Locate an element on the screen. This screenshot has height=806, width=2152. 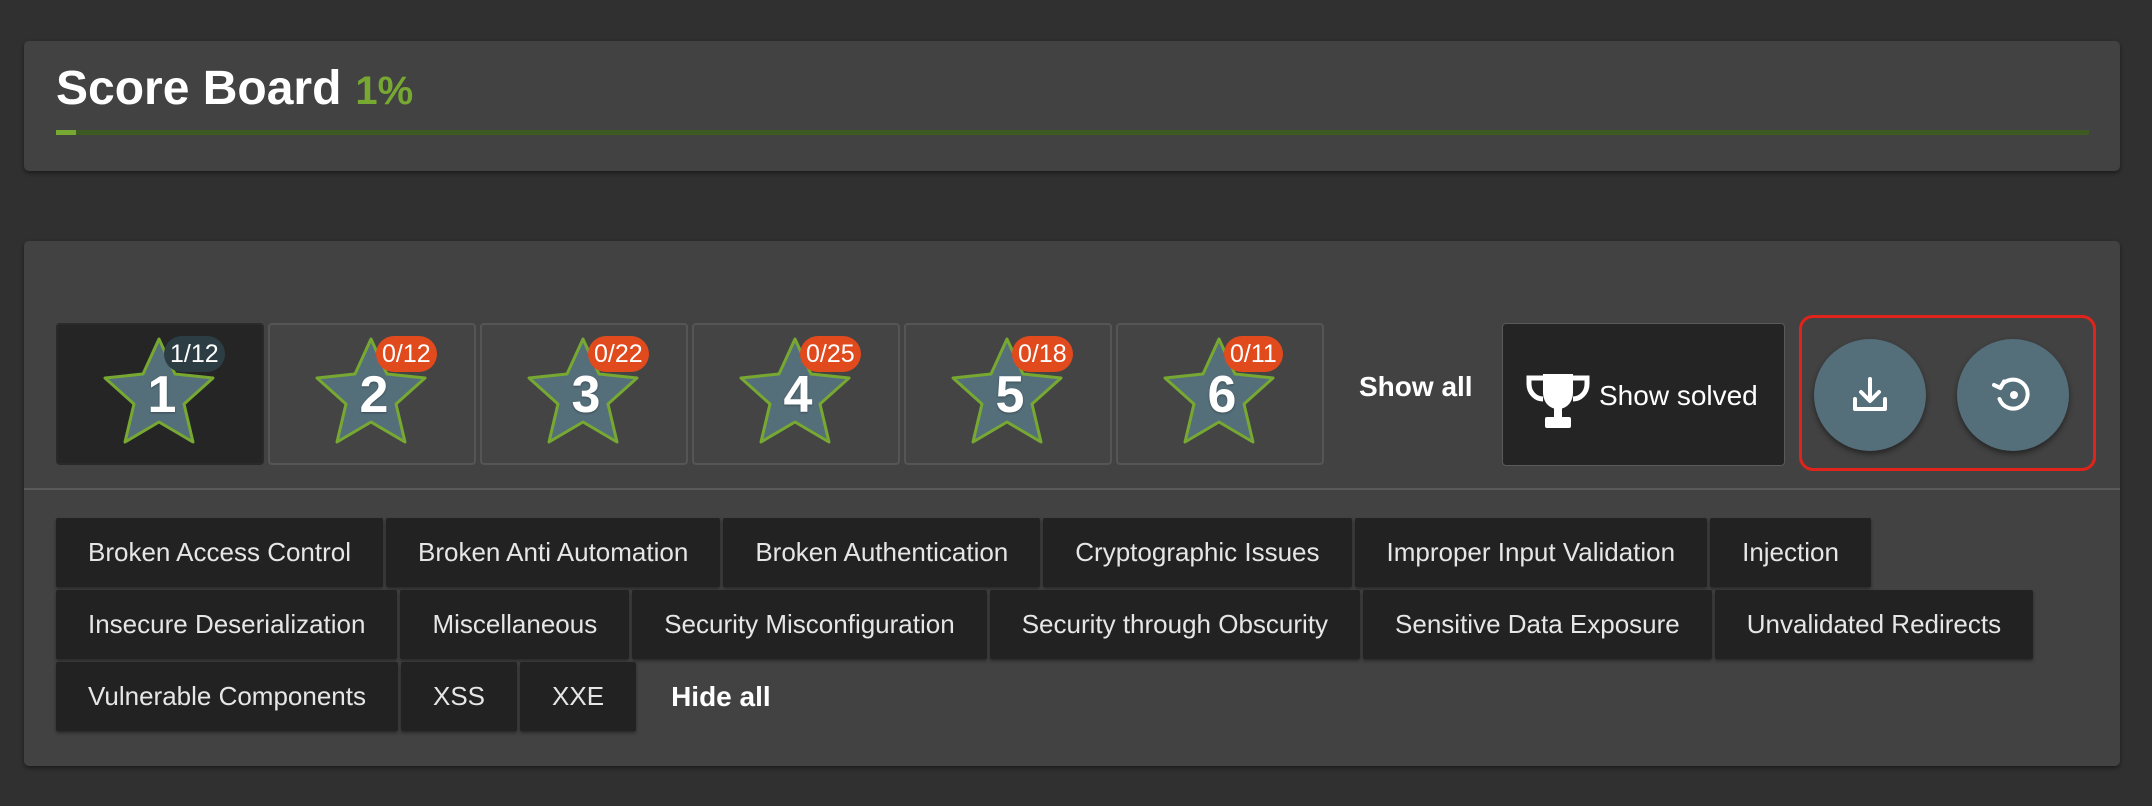
solved-count-badge: 0/22 is located at coordinates (618, 354).